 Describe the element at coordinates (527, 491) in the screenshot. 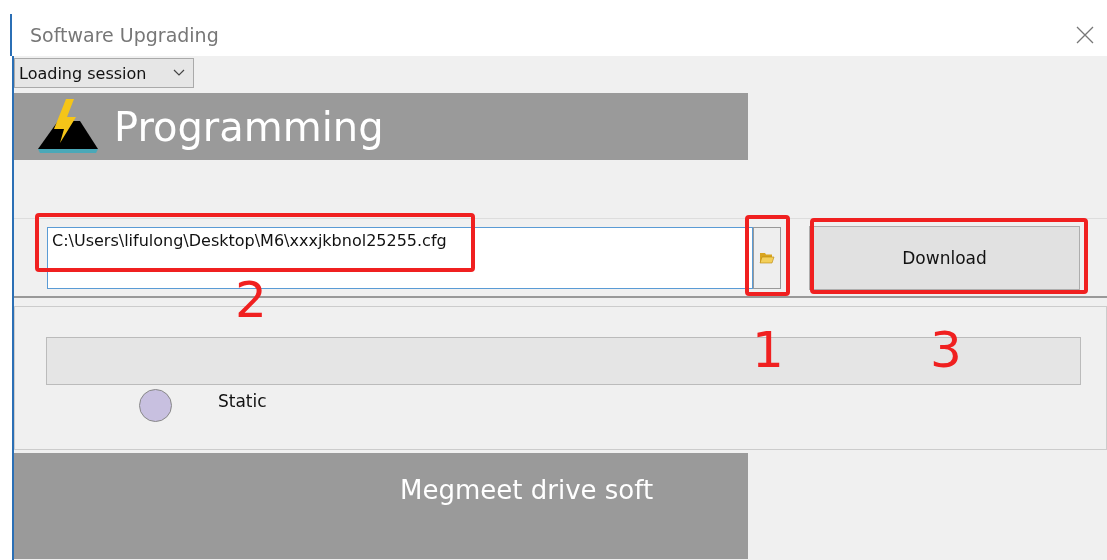

I see `footer-text: Megmeet drive soft` at that location.